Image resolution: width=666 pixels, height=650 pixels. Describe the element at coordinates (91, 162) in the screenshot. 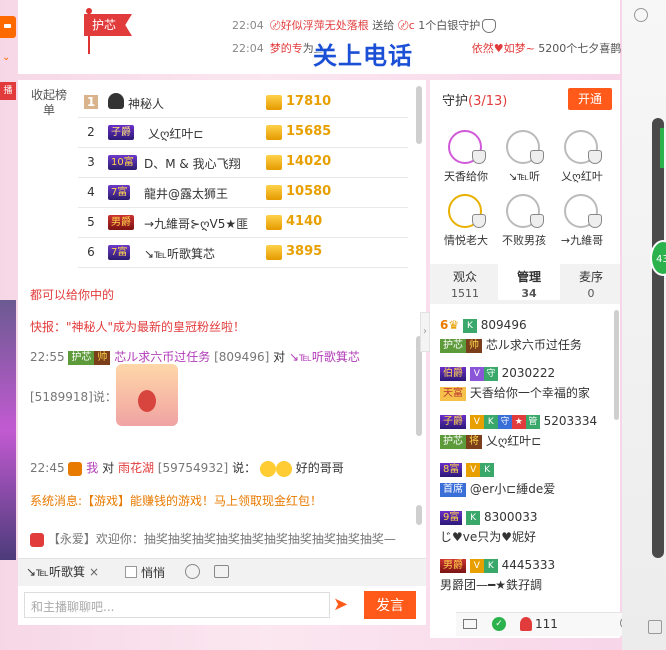

I see `rank-number: 3` at that location.